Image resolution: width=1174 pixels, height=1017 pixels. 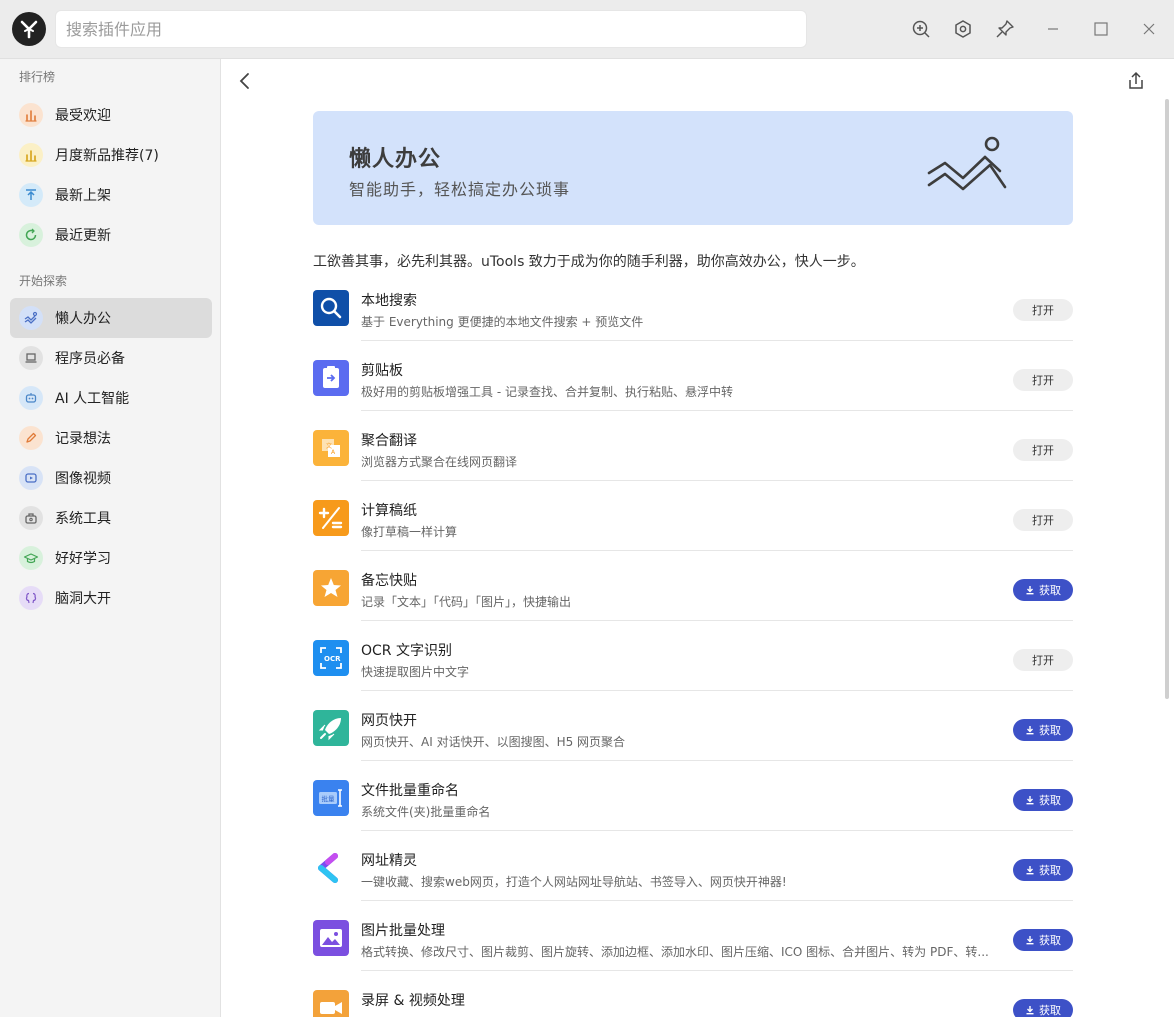 What do you see at coordinates (331, 868) in the screenshot?
I see `chevron-logo-icon` at bounding box center [331, 868].